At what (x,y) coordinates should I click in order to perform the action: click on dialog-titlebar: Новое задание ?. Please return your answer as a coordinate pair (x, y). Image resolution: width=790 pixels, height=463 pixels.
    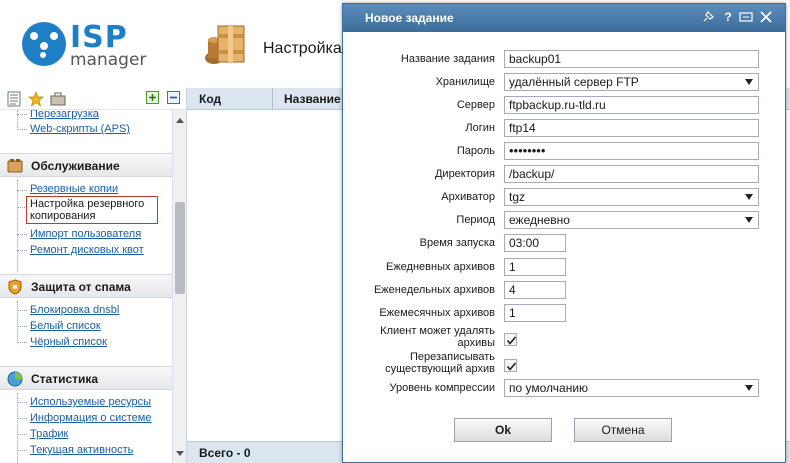
    Looking at the image, I should click on (564, 18).